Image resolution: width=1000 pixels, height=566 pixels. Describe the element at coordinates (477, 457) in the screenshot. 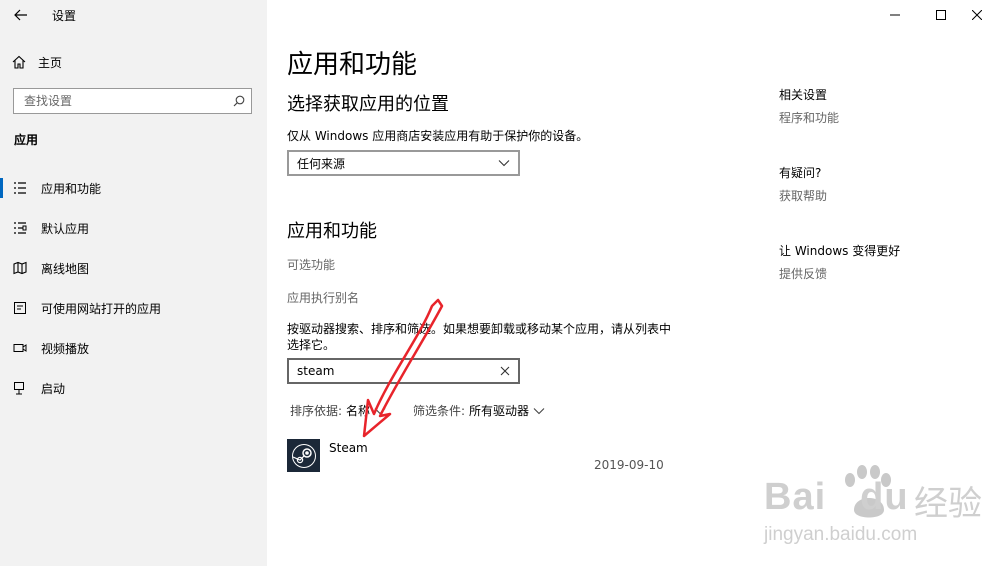

I see `app-list-item: Steam 2019-09-10` at that location.